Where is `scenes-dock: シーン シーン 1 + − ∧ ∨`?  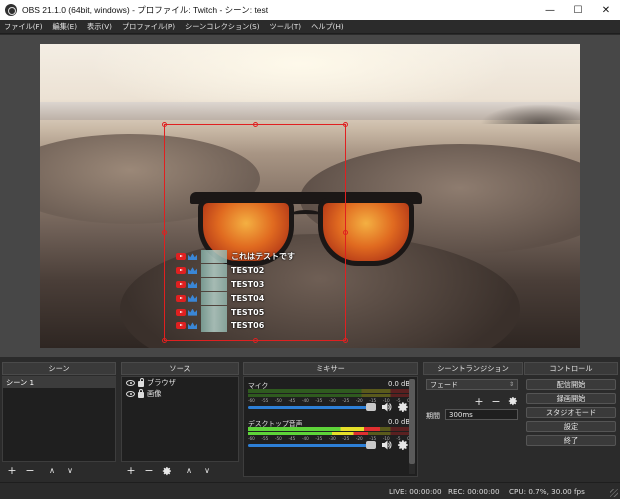 scenes-dock: シーン シーン 1 + − ∧ ∨ is located at coordinates (59, 420).